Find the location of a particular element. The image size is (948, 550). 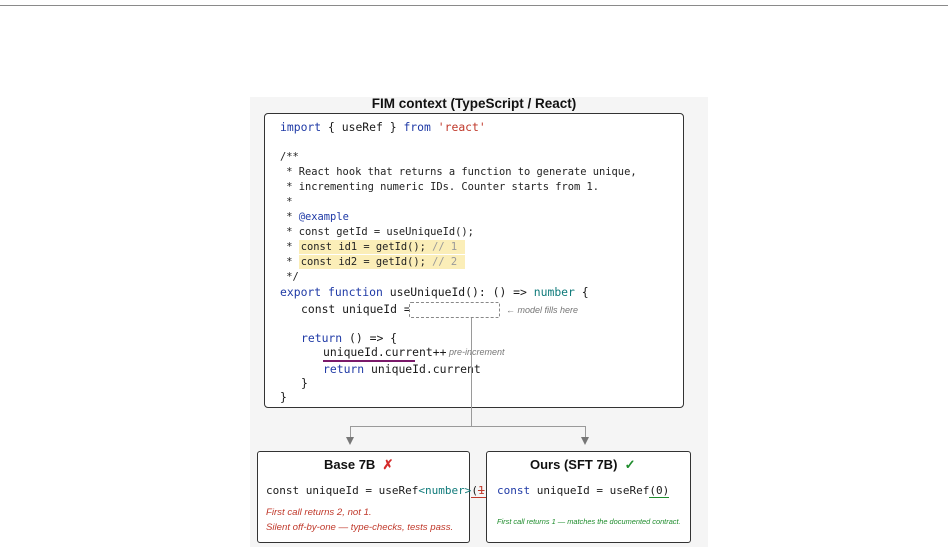

highlight-id2: const id2 = getId(); // 2 is located at coordinates (382, 262).